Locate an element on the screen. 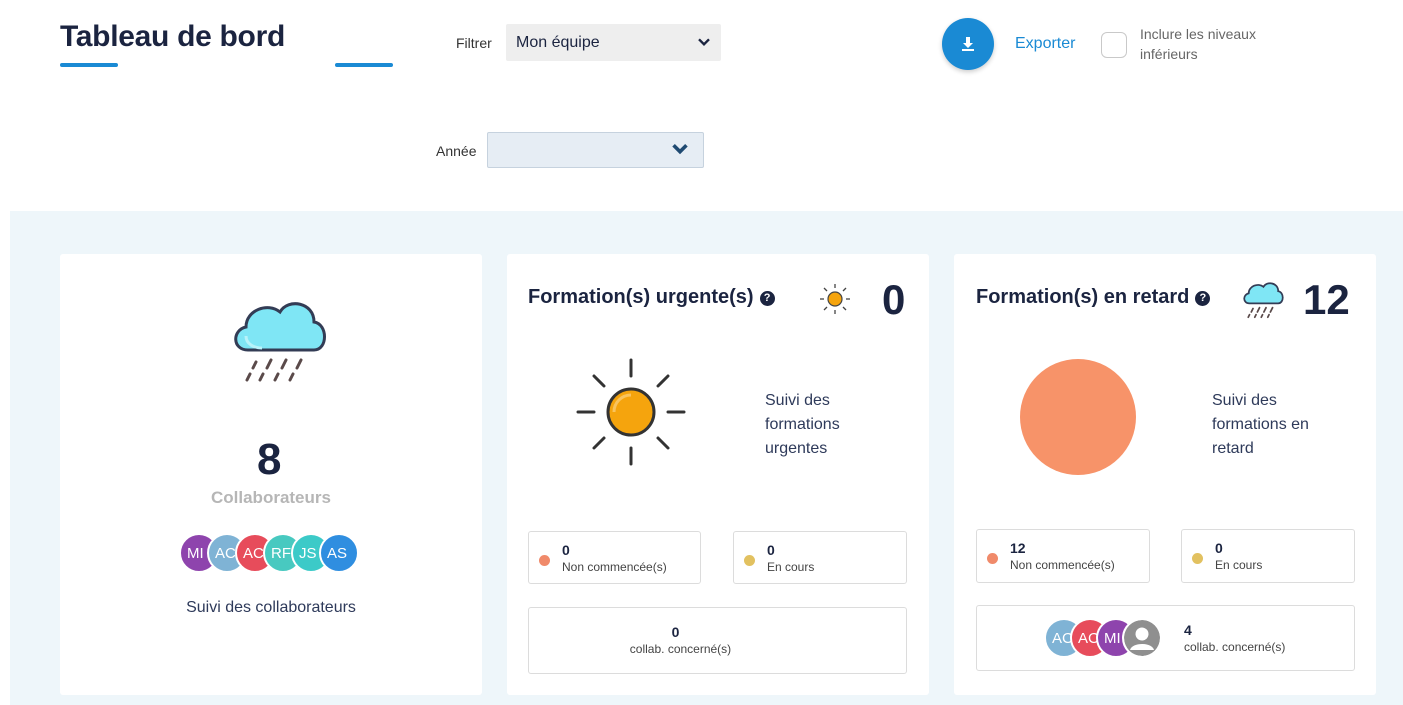 The width and height of the screenshot is (1403, 705). urgent-not-started-label: Non commencée(s) is located at coordinates (614, 567).